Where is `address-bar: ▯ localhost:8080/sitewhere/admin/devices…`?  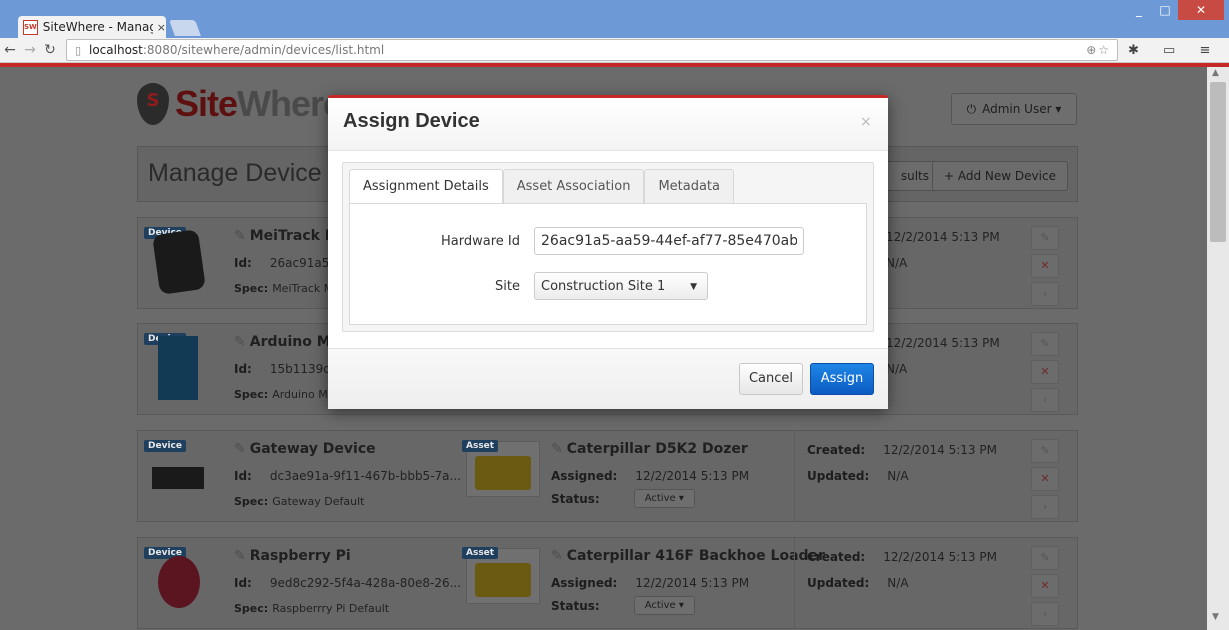 address-bar: ▯ localhost:8080/sitewhere/admin/devices… is located at coordinates (592, 50).